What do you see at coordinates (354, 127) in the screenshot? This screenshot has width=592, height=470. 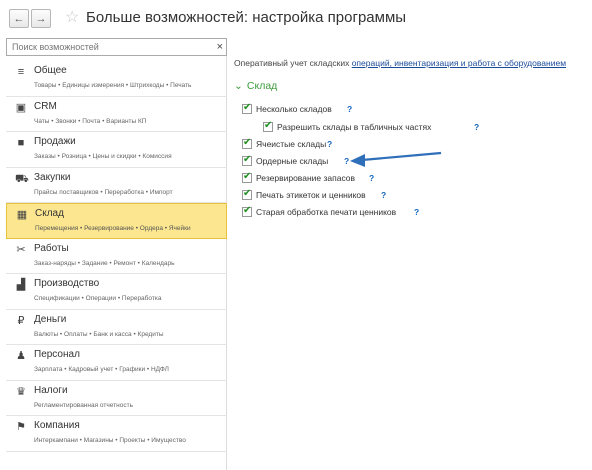 I see `option-label: Разрешить склады в табличных частях` at bounding box center [354, 127].